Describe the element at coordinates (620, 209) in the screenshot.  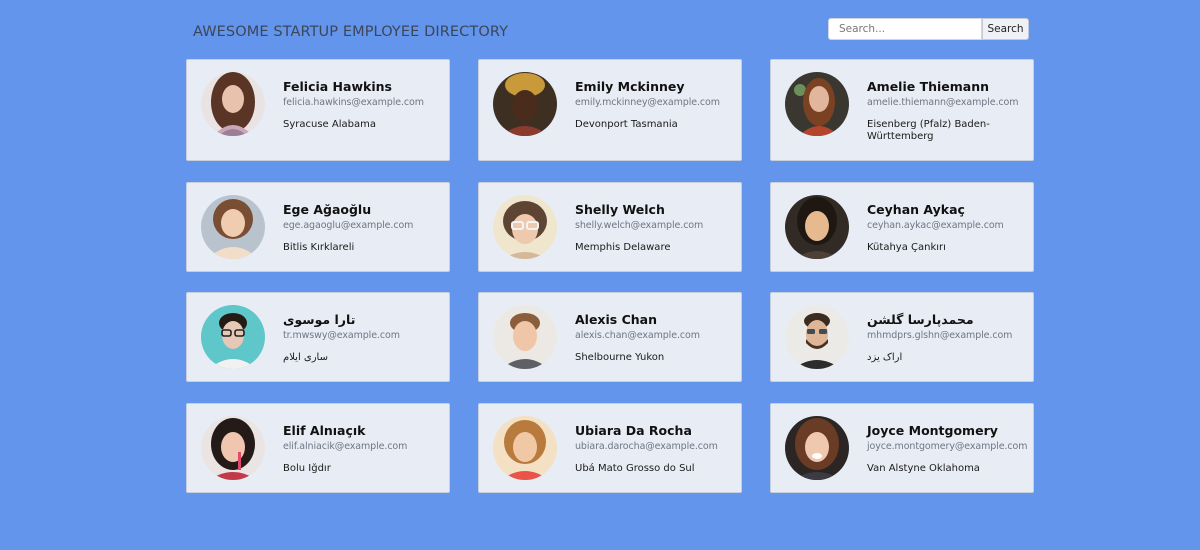
I see `employee-name: Shelly Welch` at that location.